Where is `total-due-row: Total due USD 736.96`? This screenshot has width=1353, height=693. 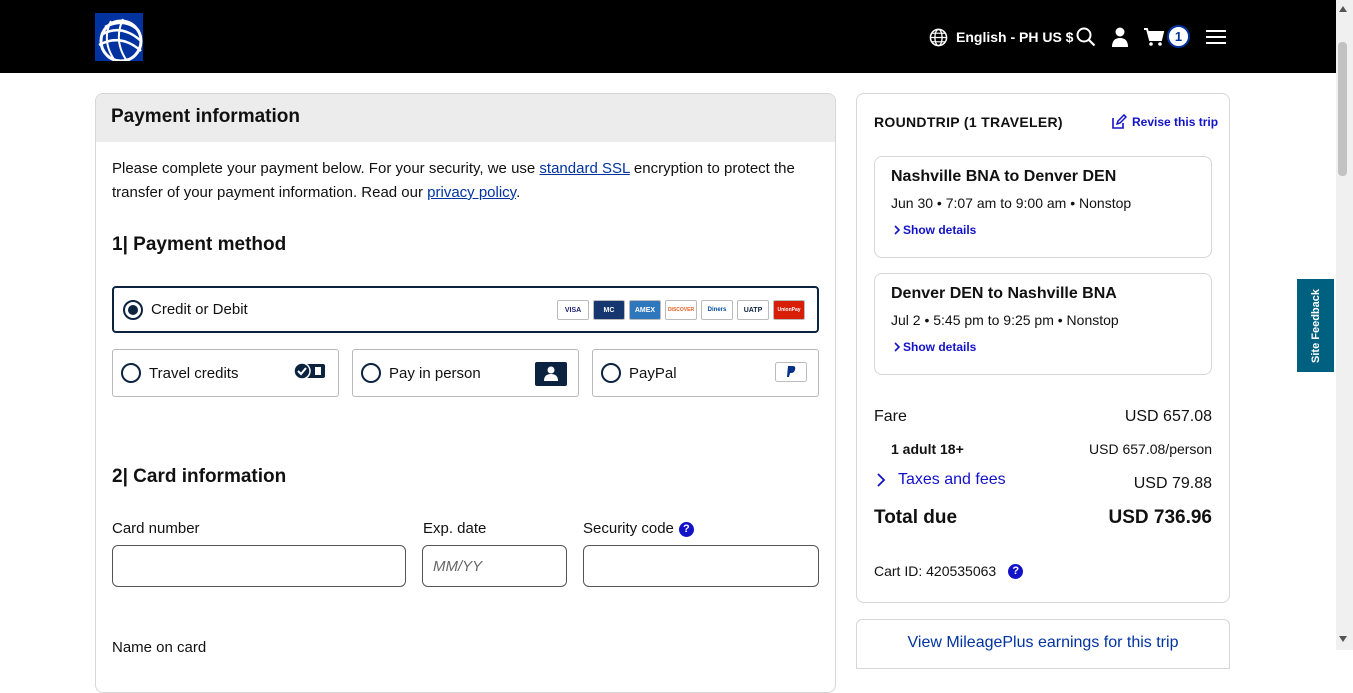
total-due-row: Total due USD 736.96 is located at coordinates (1043, 518).